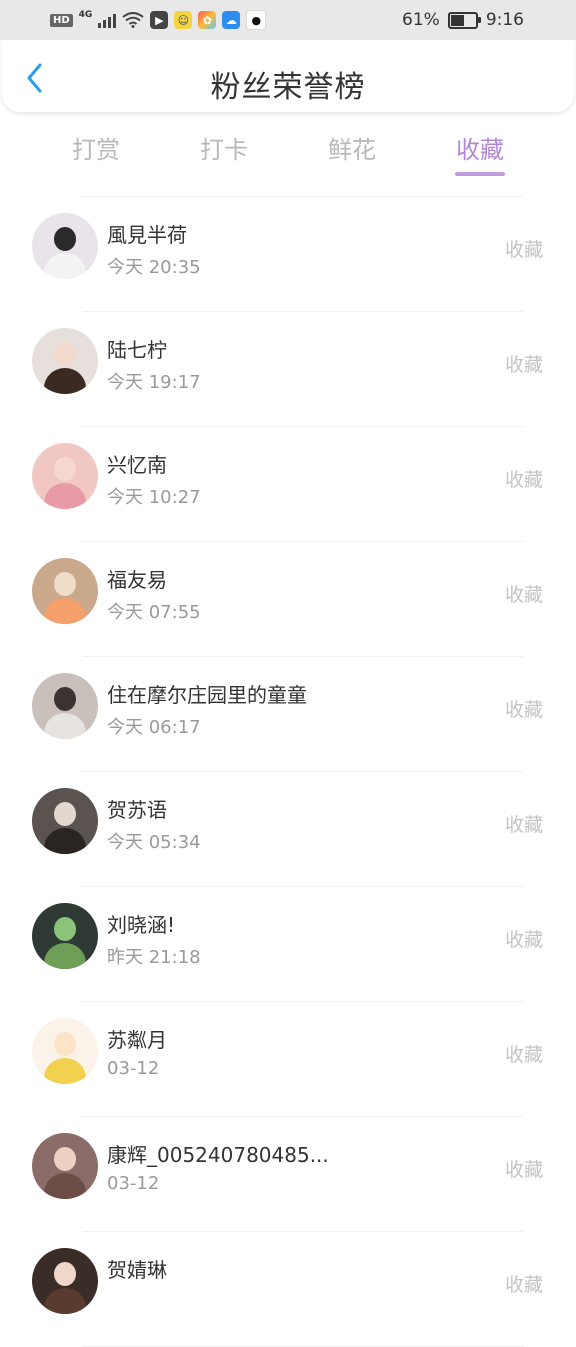 The image size is (576, 1347). Describe the element at coordinates (154, 612) in the screenshot. I see `timestamp: 今天 07:55` at that location.